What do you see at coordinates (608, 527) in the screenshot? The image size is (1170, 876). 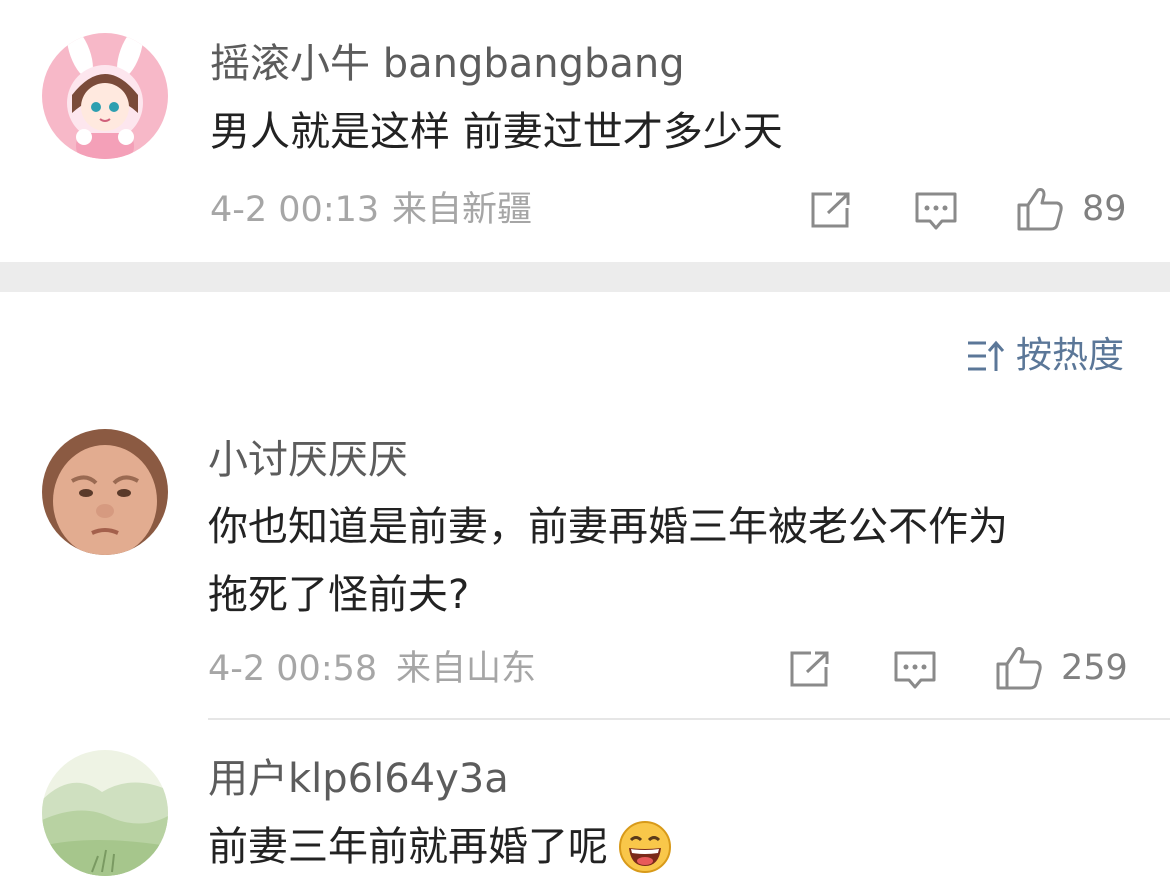 I see `comment-text-line-1: 你也知道是前妻，前妻再婚三年被老公不作为` at bounding box center [608, 527].